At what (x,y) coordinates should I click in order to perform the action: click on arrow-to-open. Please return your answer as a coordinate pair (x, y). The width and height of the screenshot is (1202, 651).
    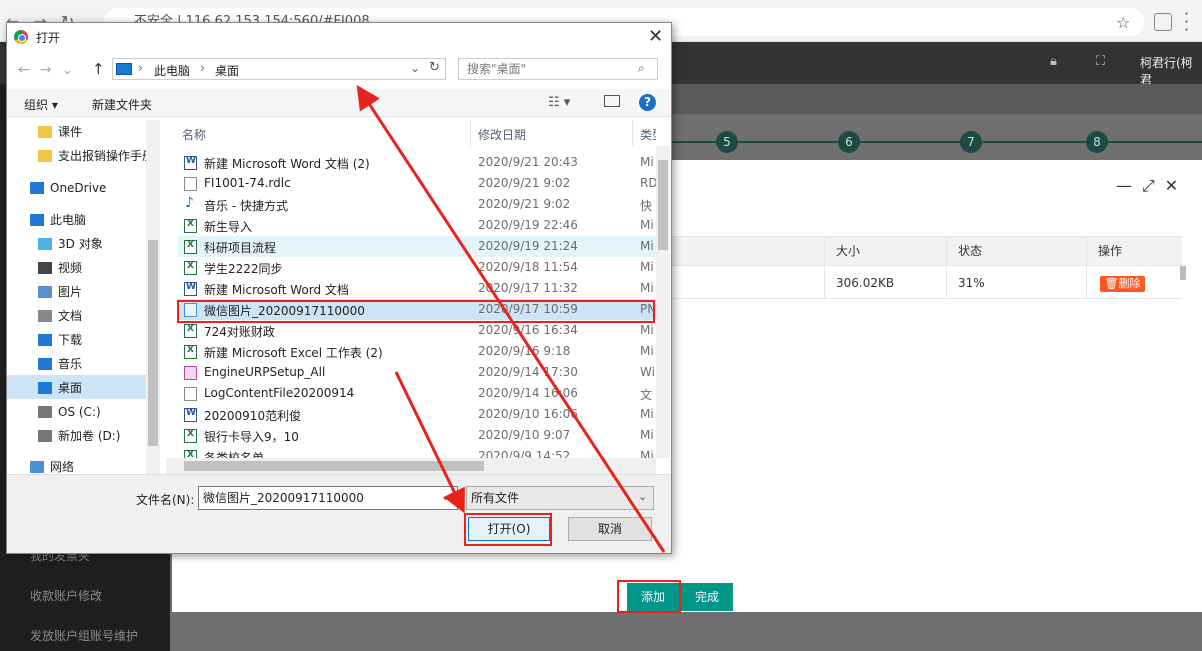
    Looking at the image, I should click on (429, 442).